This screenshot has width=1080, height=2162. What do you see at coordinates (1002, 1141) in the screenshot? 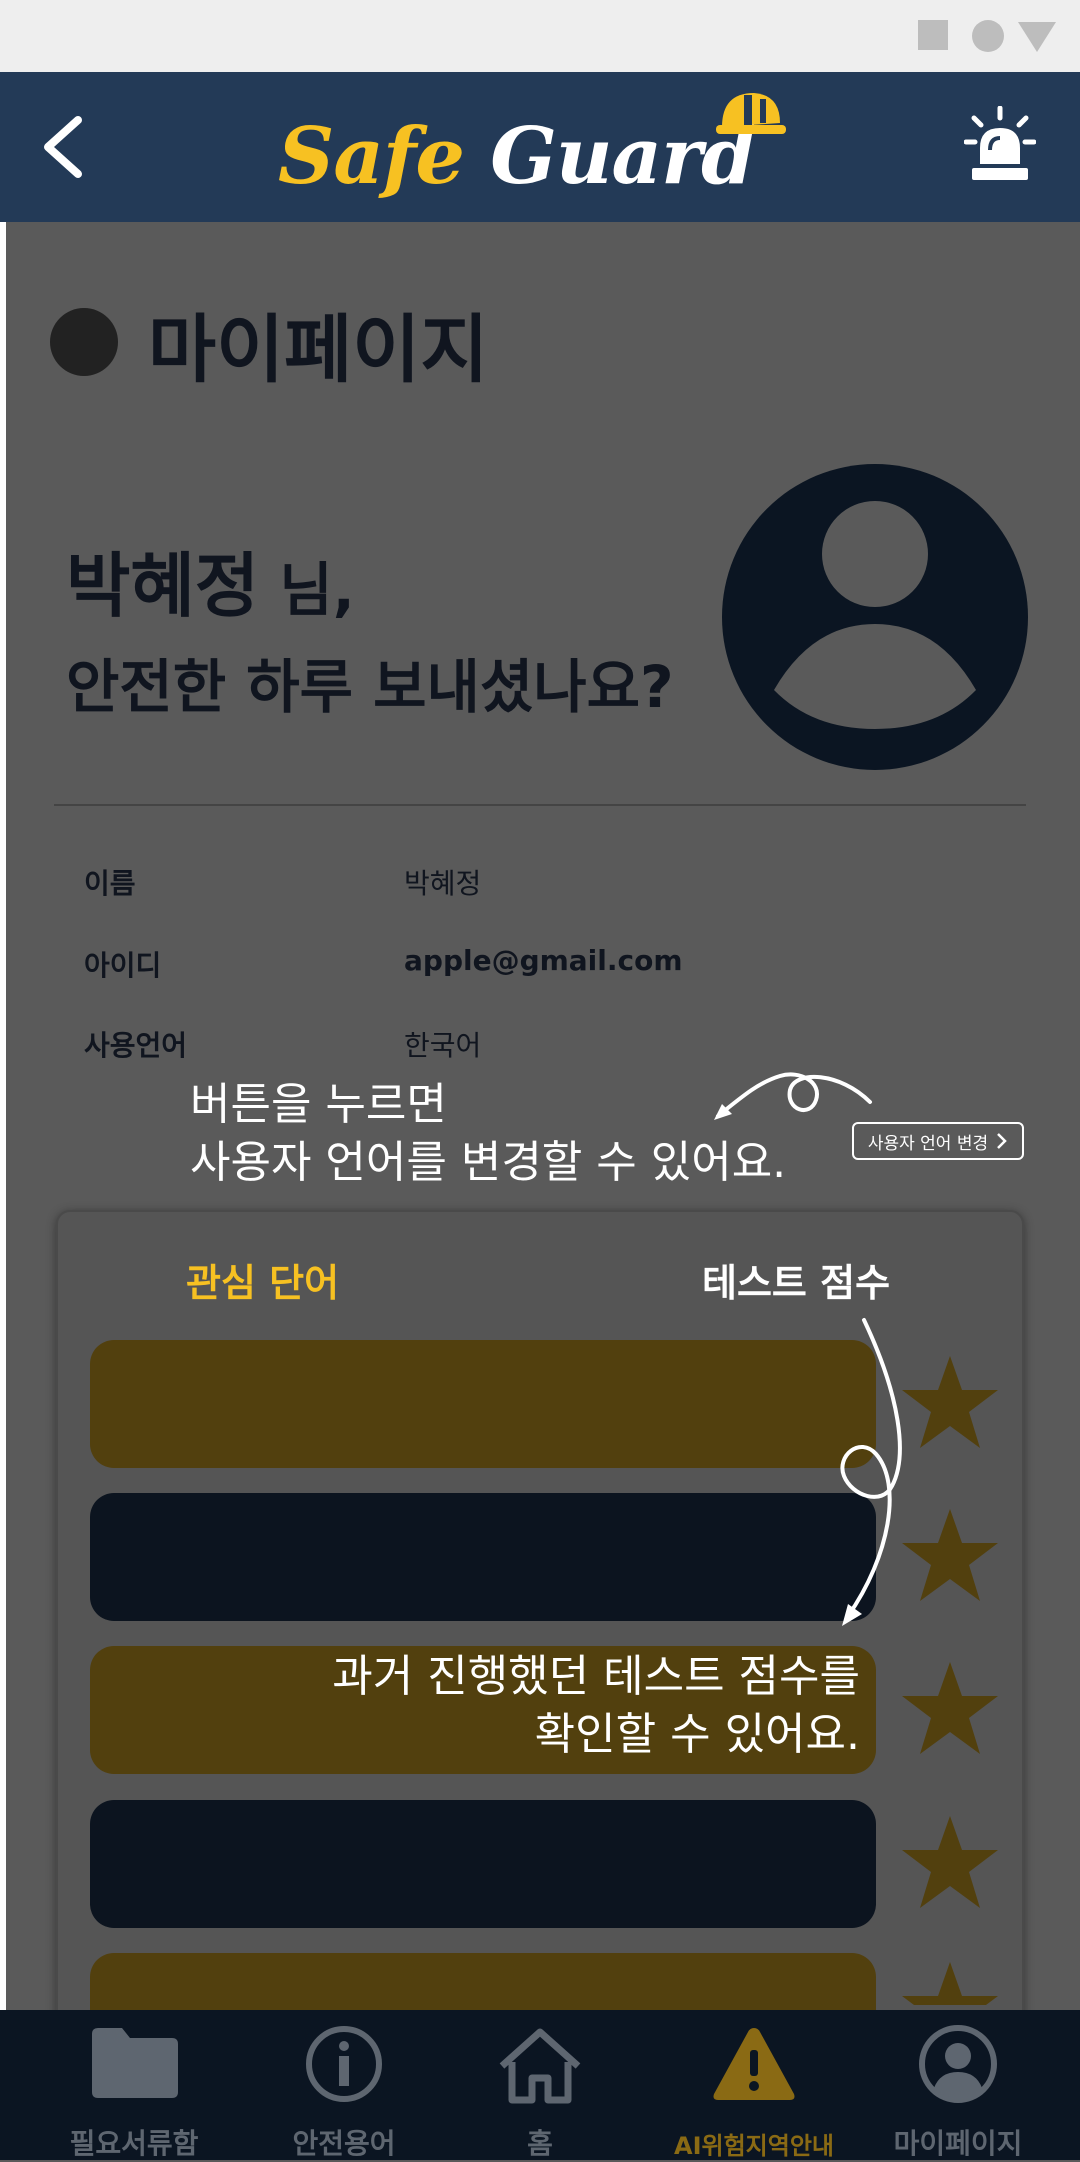
I see `chevron-right-icon` at bounding box center [1002, 1141].